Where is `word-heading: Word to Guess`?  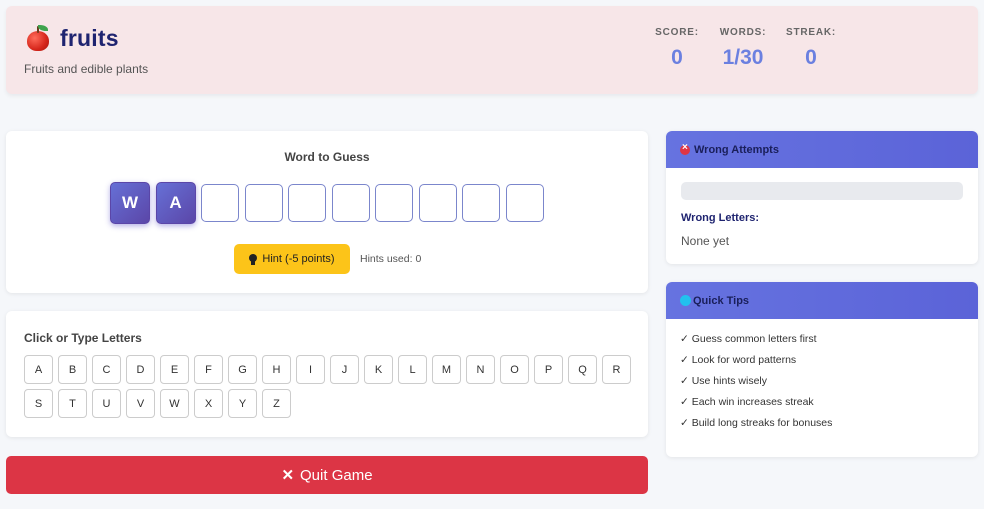 word-heading: Word to Guess is located at coordinates (327, 157).